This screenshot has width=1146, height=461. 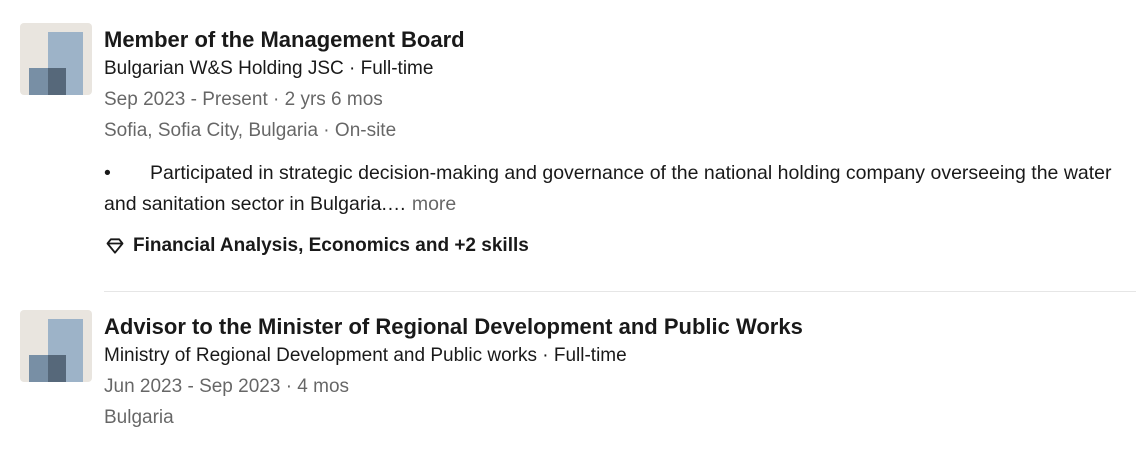 What do you see at coordinates (139, 417) in the screenshot?
I see `location: Bulgaria` at bounding box center [139, 417].